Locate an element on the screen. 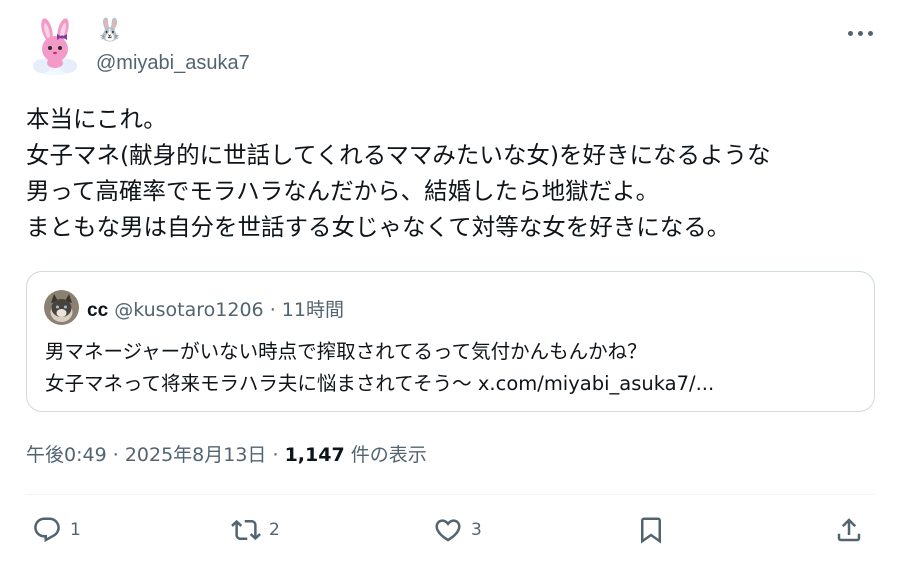 The width and height of the screenshot is (898, 565). quoted-time: 11時間 is located at coordinates (313, 310).